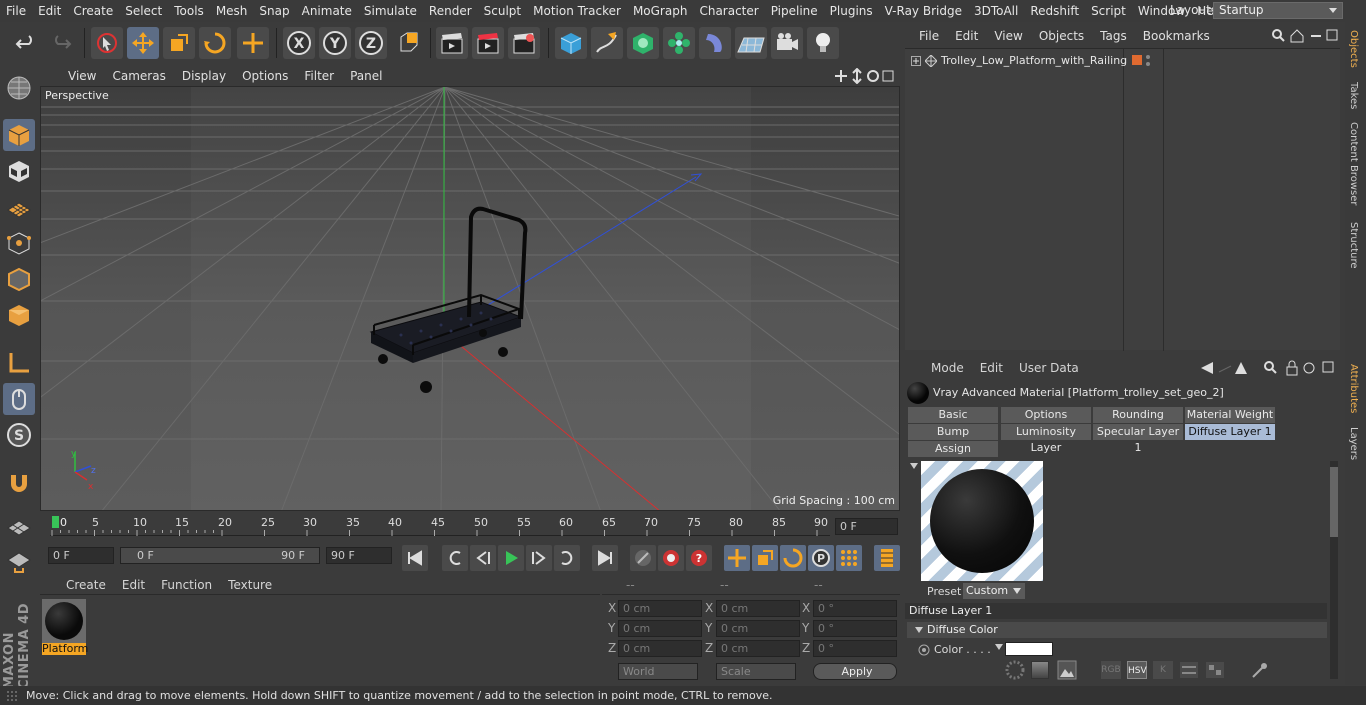  I want to click on mixer-sliders-icon, so click(1189, 670).